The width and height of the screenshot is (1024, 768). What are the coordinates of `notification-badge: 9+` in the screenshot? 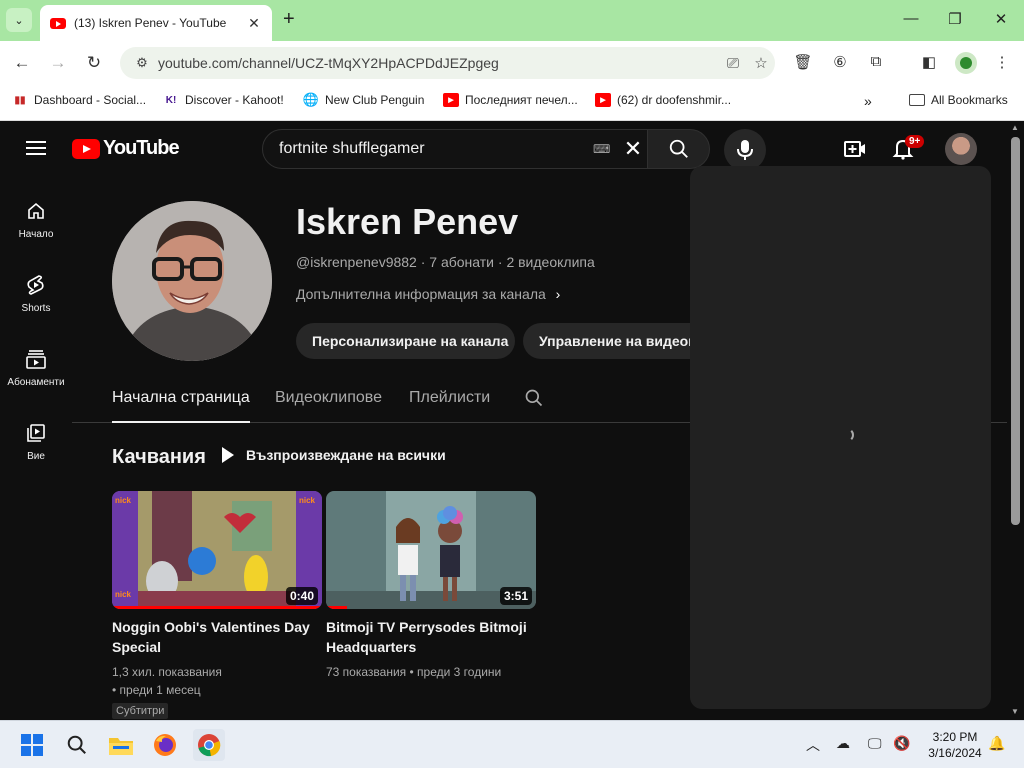 It's located at (915, 141).